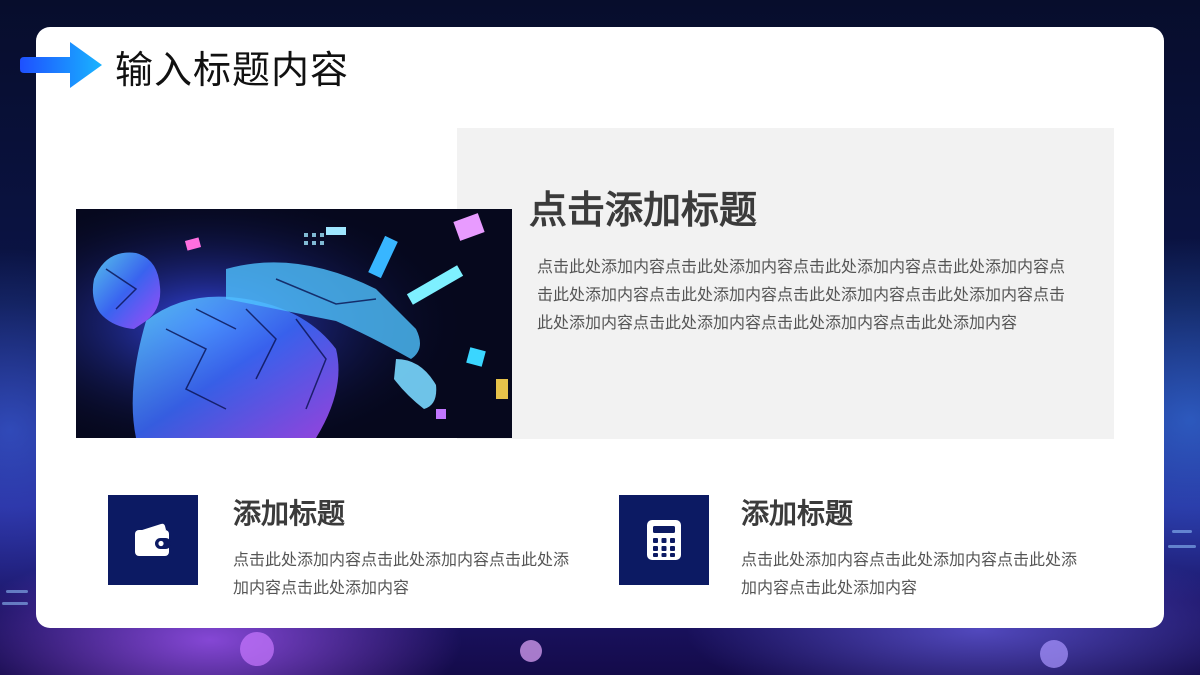  I want to click on wallet-icon, so click(153, 539).